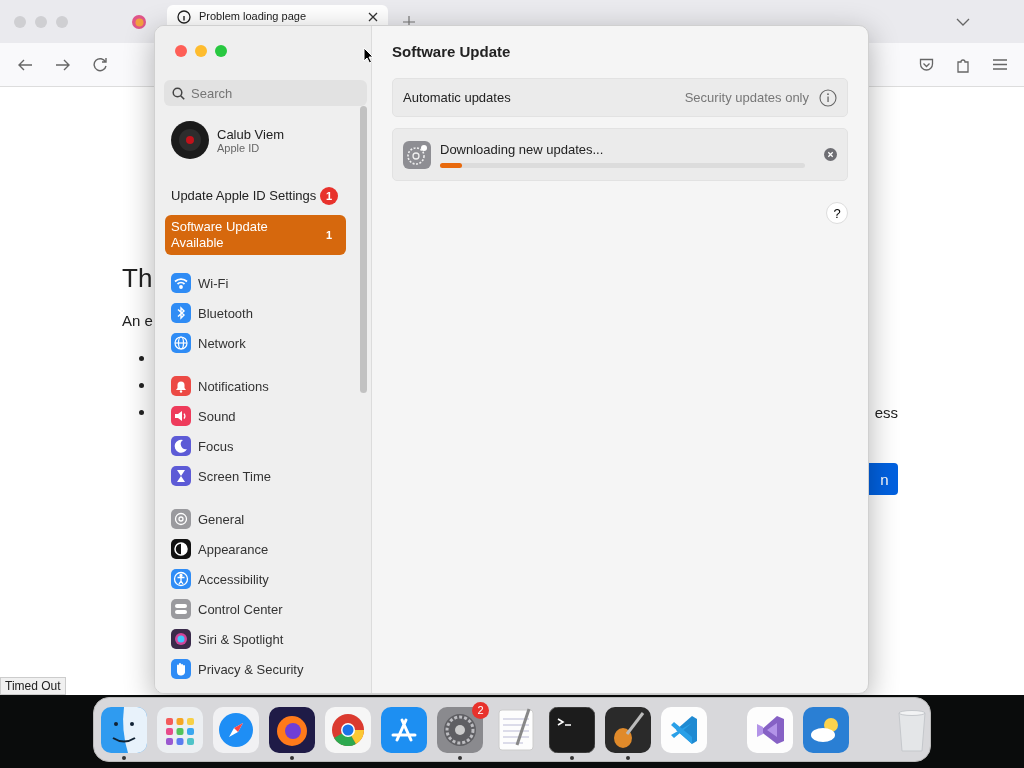 Image resolution: width=1024 pixels, height=768 pixels. What do you see at coordinates (181, 343) in the screenshot?
I see `globe-icon` at bounding box center [181, 343].